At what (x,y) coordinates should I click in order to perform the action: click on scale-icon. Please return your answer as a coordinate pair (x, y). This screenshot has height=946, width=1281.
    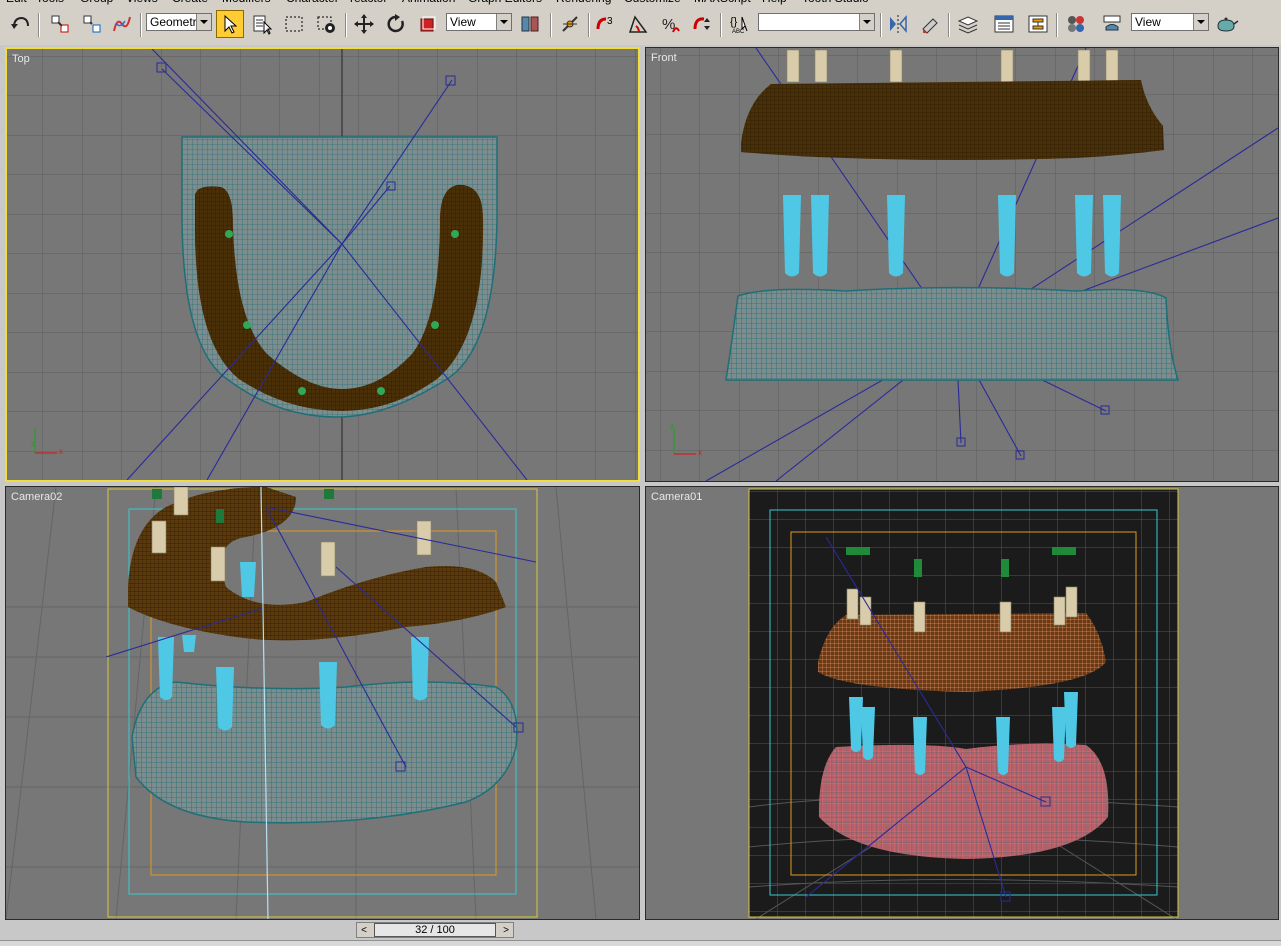
    Looking at the image, I should click on (428, 24).